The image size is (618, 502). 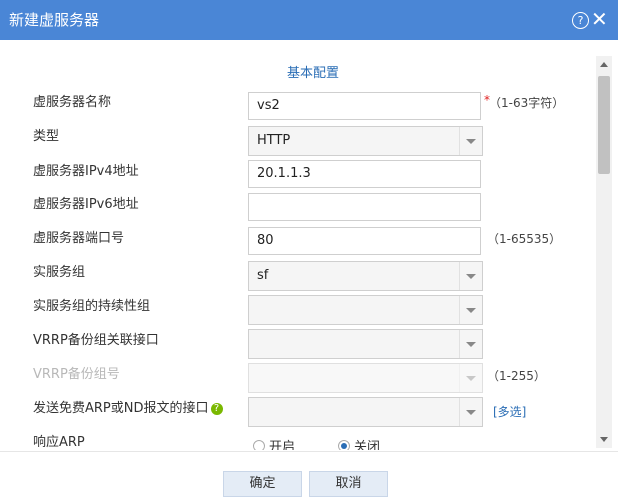 What do you see at coordinates (509, 411) in the screenshot?
I see `multi-select-link: [多选]` at bounding box center [509, 411].